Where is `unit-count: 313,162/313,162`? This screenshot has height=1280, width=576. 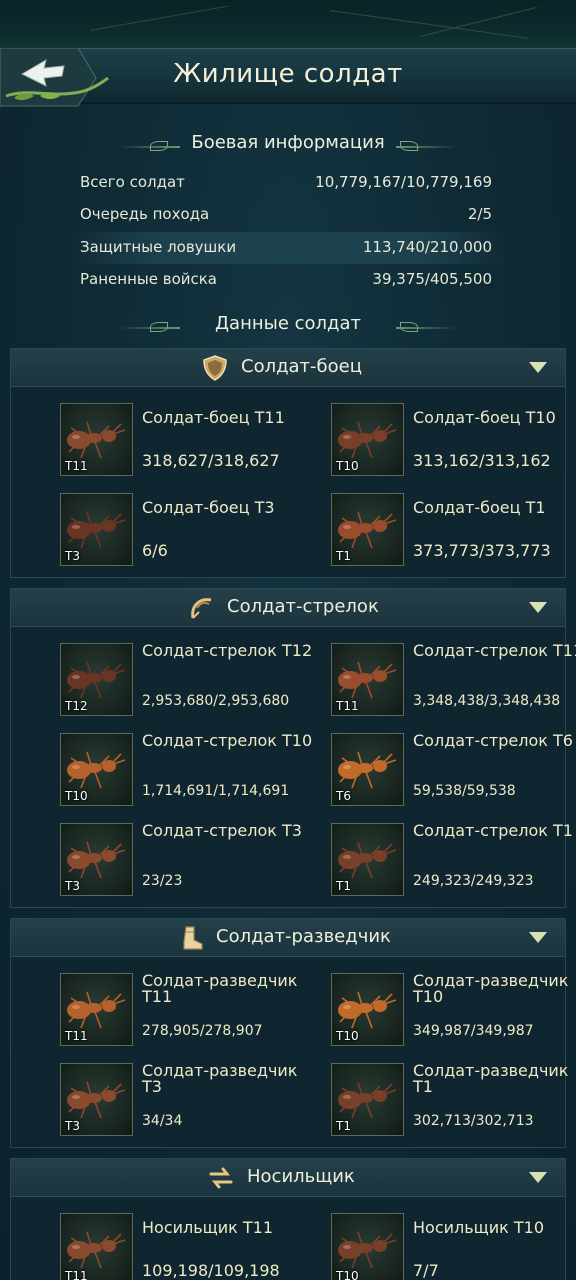
unit-count: 313,162/313,162 is located at coordinates (482, 460).